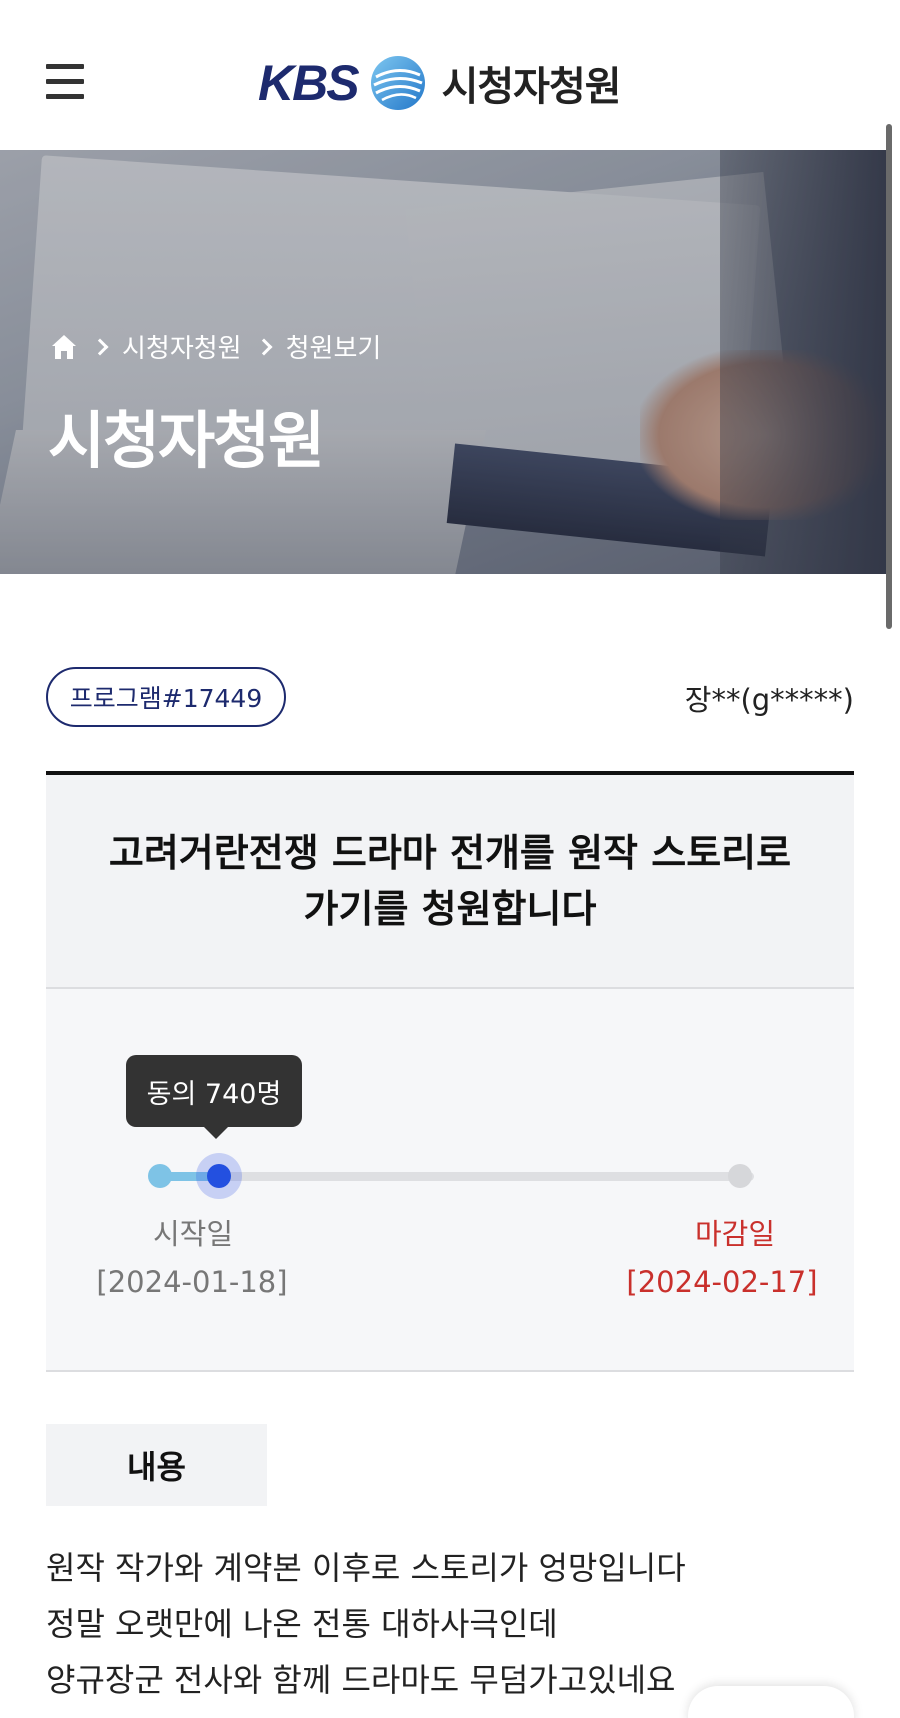 The width and height of the screenshot is (900, 1718). Describe the element at coordinates (64, 347) in the screenshot. I see `home-icon` at that location.